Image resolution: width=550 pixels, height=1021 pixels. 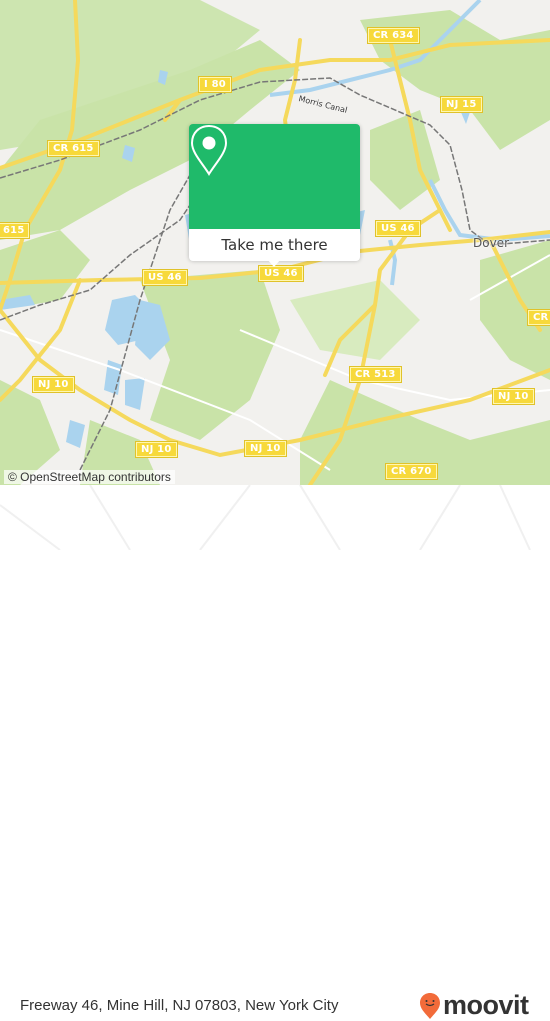 I want to click on moovit-logo: moovit, so click(x=474, y=1005).